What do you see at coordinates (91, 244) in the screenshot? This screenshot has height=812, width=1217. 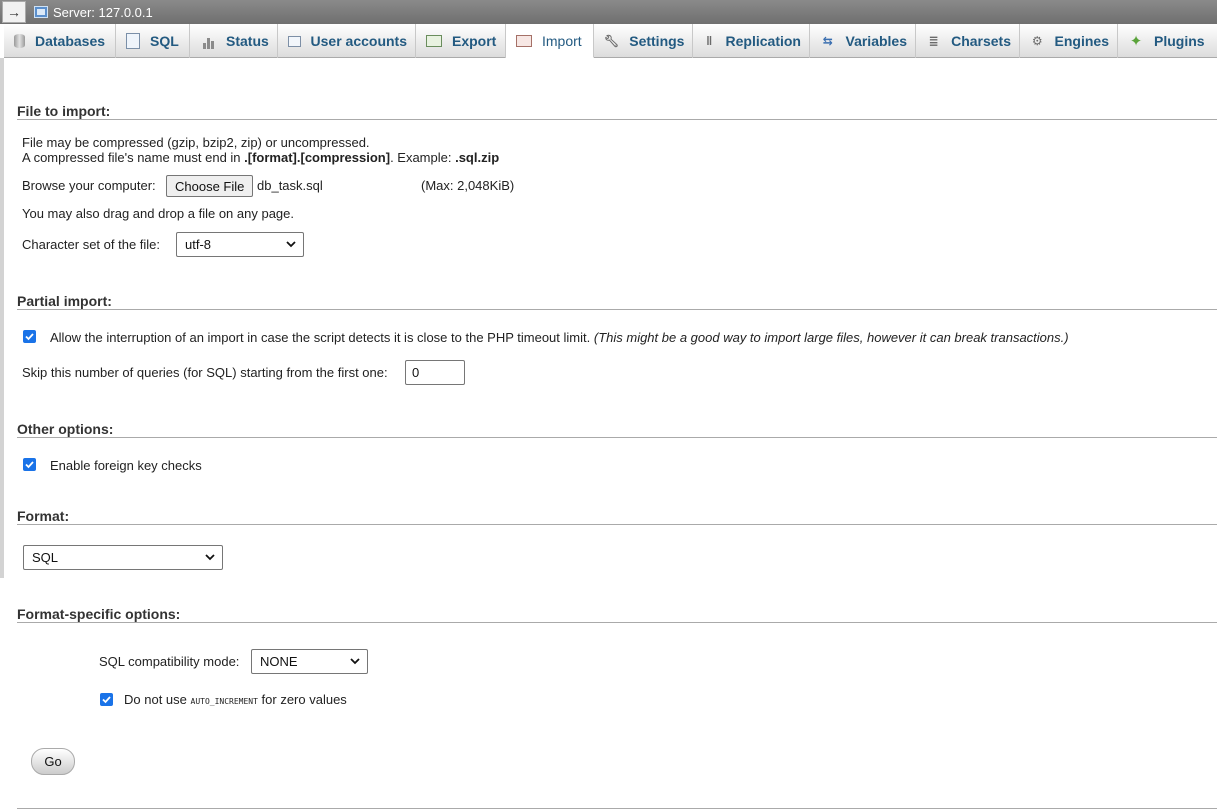 I see `charset-label: Character set of the file:` at bounding box center [91, 244].